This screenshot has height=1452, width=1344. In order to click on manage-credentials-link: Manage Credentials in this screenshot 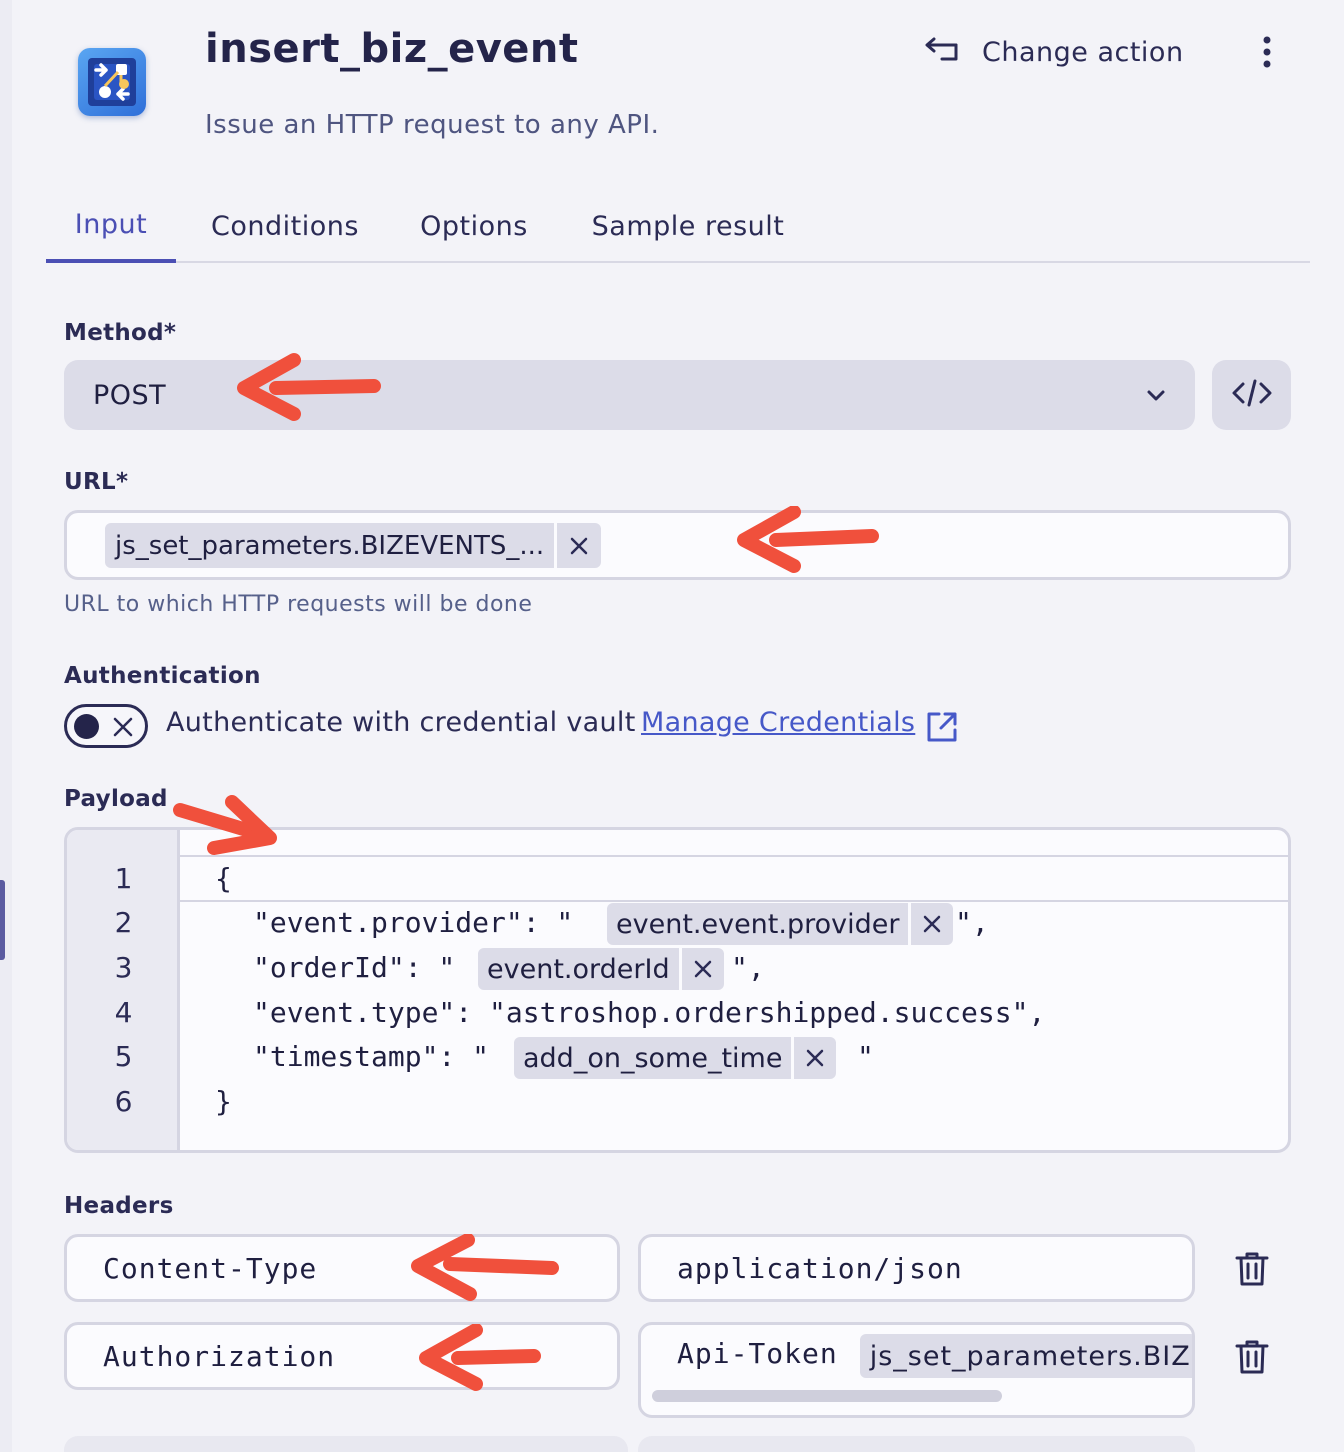, I will do `click(778, 722)`.